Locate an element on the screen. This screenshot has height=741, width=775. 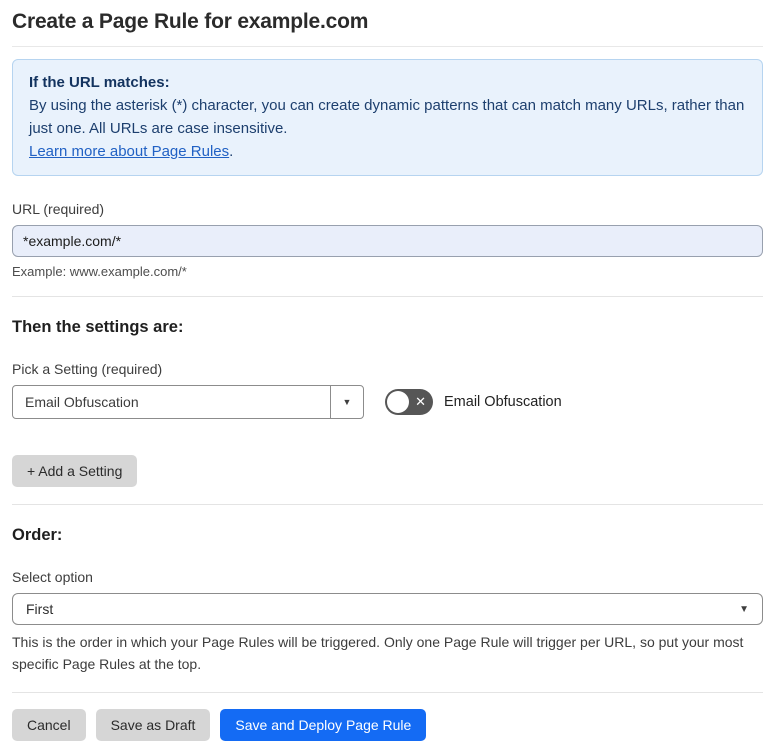
toggle-knob is located at coordinates (398, 402).